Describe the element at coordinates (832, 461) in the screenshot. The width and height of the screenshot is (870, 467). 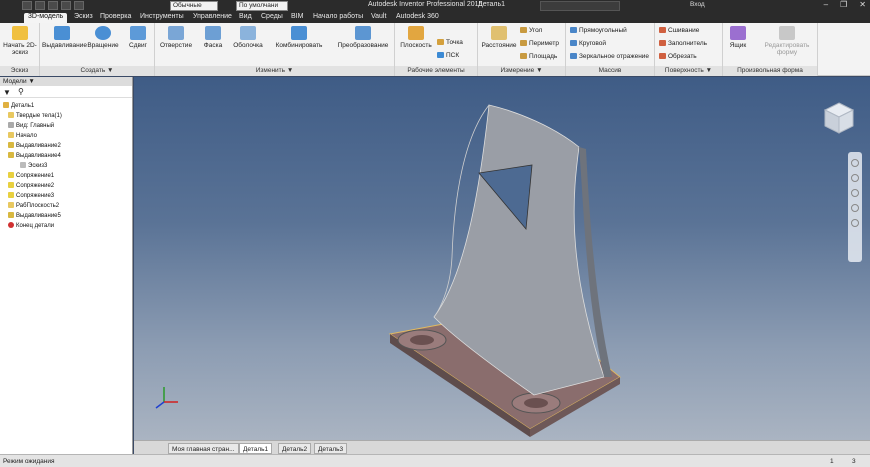
I see `status-count-1: 1` at that location.